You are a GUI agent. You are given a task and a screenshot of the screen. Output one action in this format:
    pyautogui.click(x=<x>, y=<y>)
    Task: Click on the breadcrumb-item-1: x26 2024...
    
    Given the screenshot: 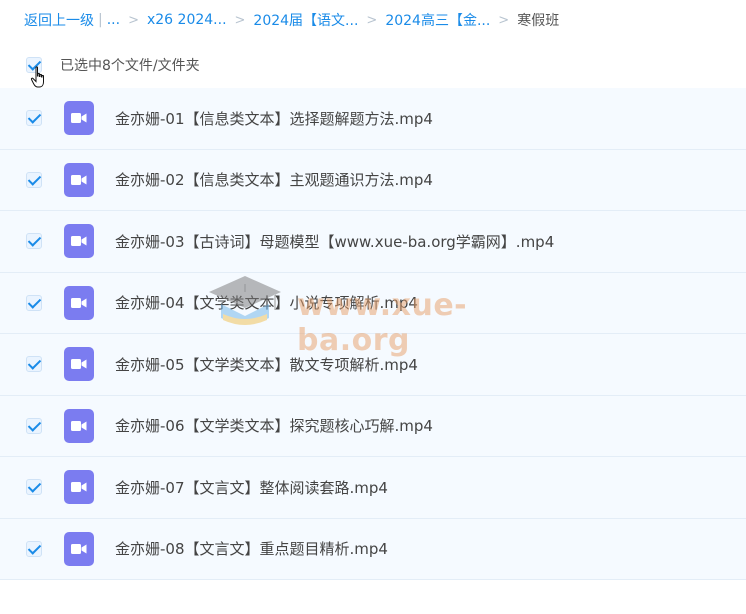 What is the action you would take?
    pyautogui.click(x=187, y=20)
    